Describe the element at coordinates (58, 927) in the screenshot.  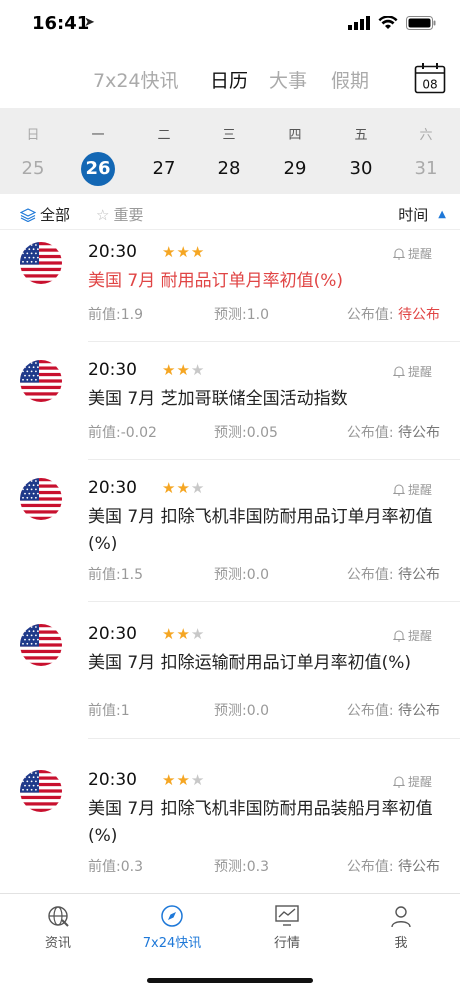
I see `bottom-tab-news: 资讯` at that location.